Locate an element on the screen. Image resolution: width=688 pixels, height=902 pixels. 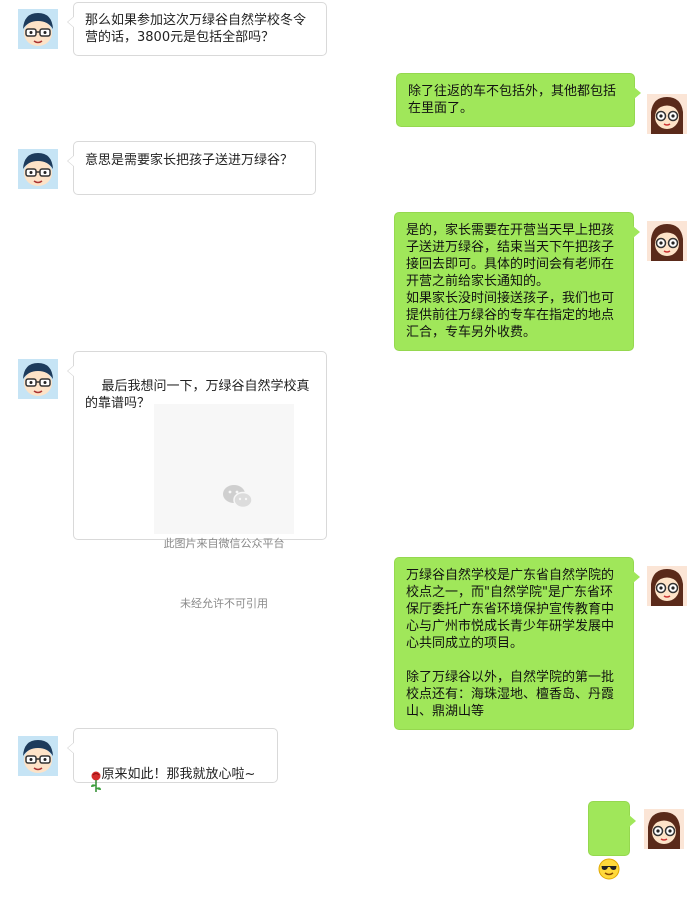
image-notice-line: 此图片来自微信公众平台 is located at coordinates (224, 543).